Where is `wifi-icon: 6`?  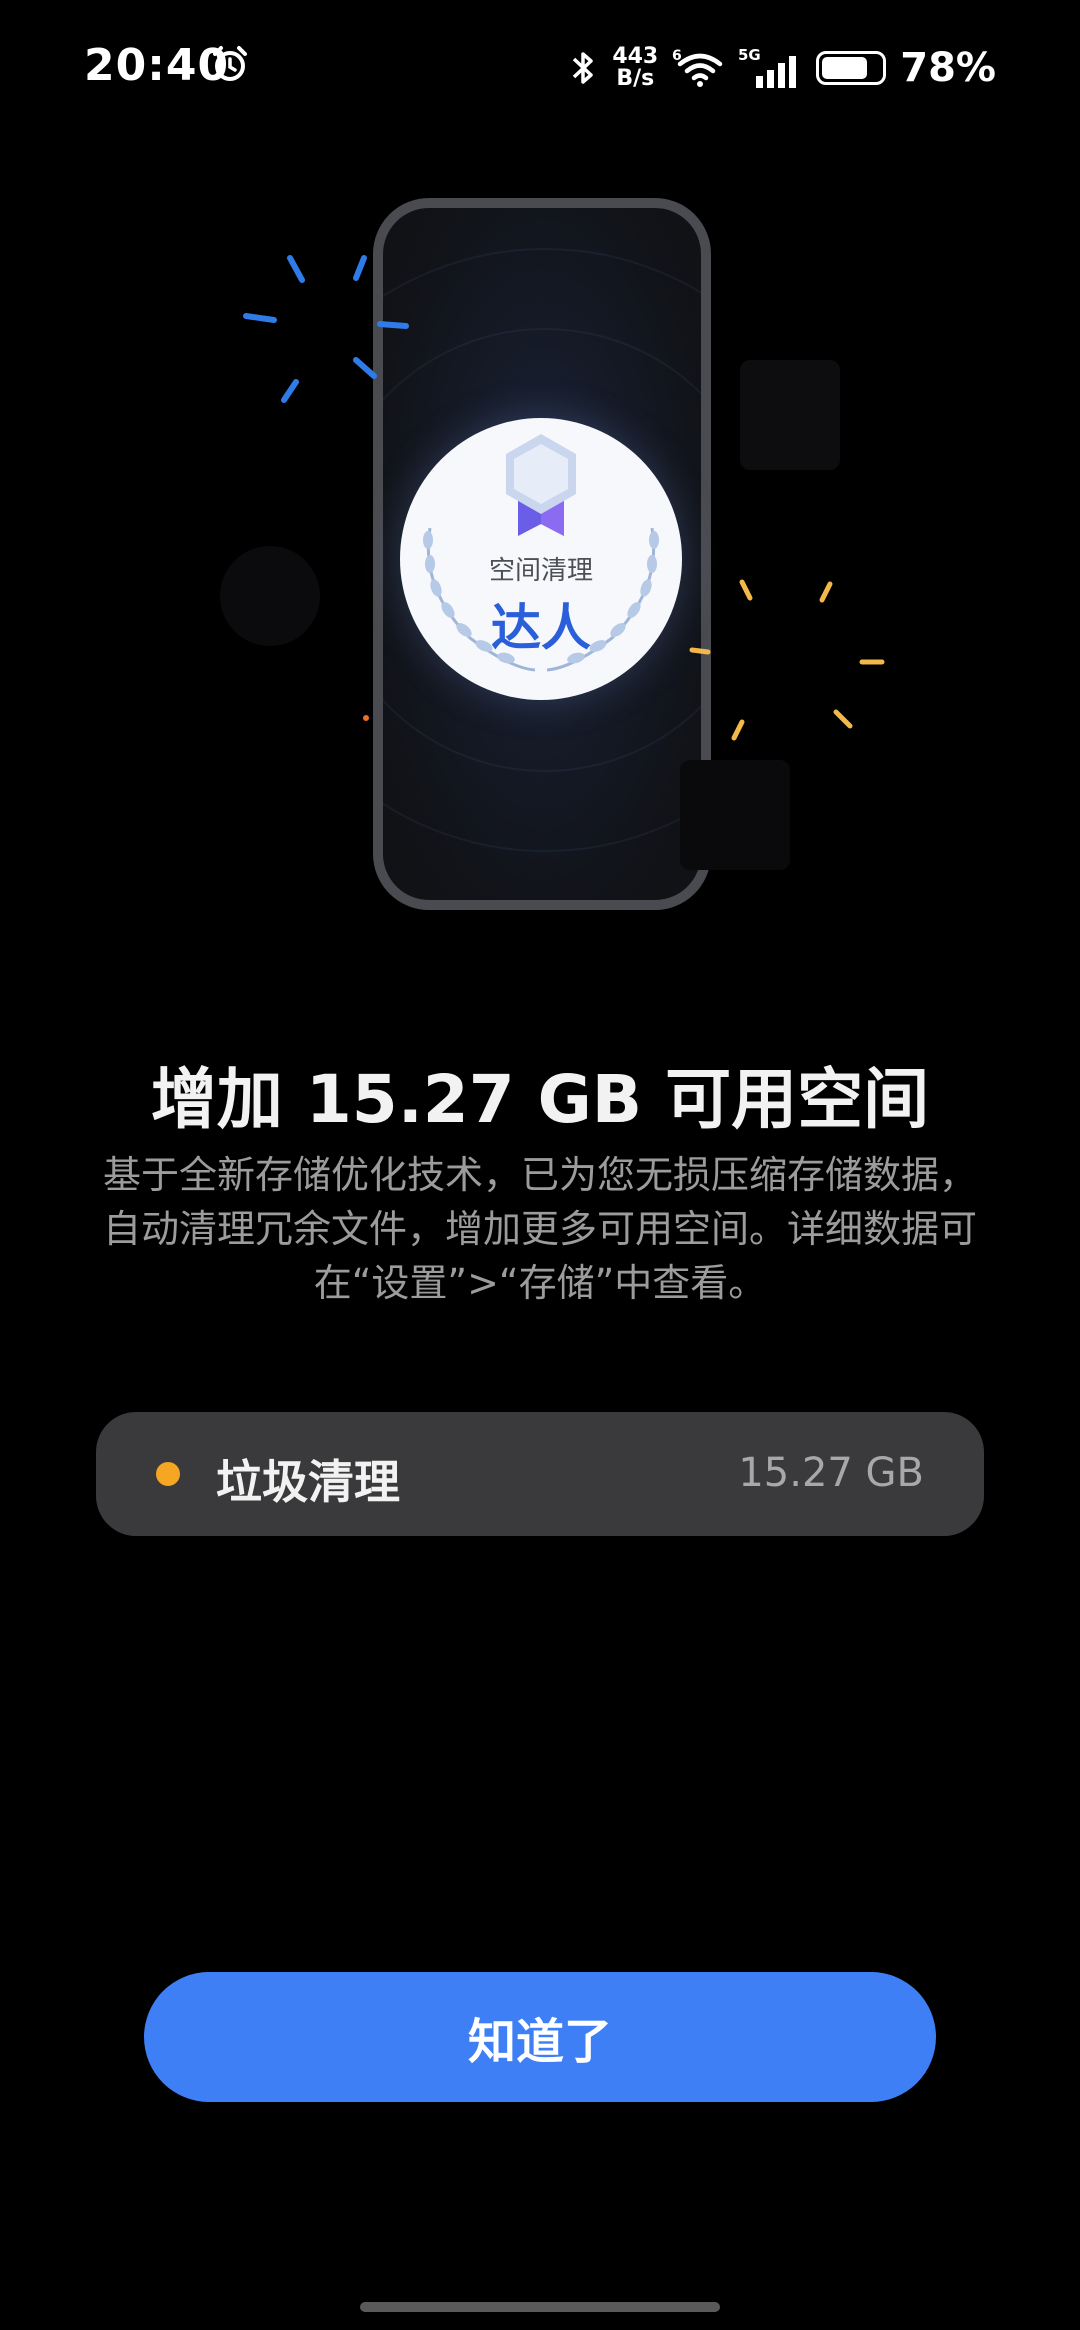 wifi-icon: 6 is located at coordinates (697, 67).